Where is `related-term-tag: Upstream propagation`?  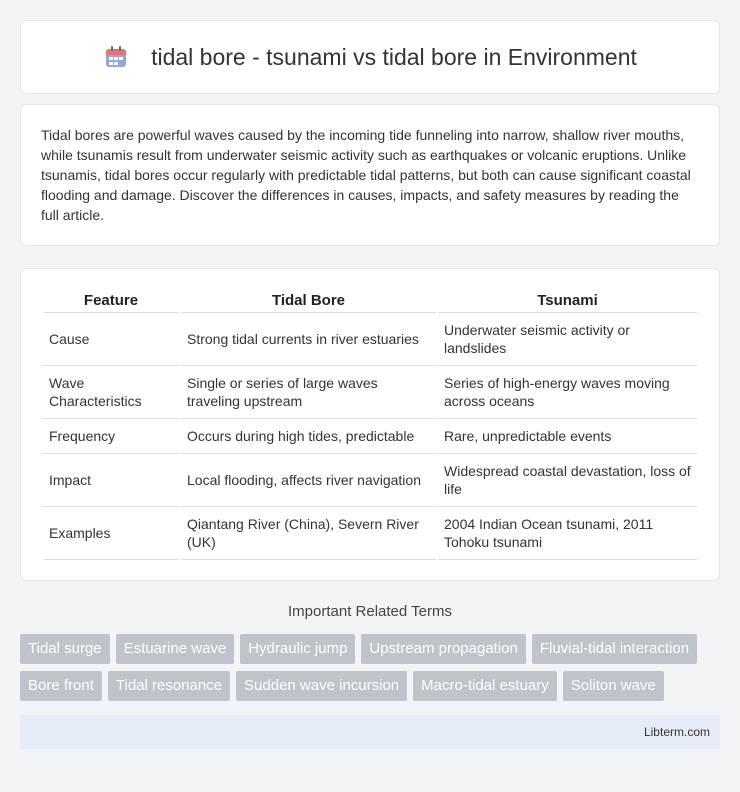 related-term-tag: Upstream propagation is located at coordinates (443, 649).